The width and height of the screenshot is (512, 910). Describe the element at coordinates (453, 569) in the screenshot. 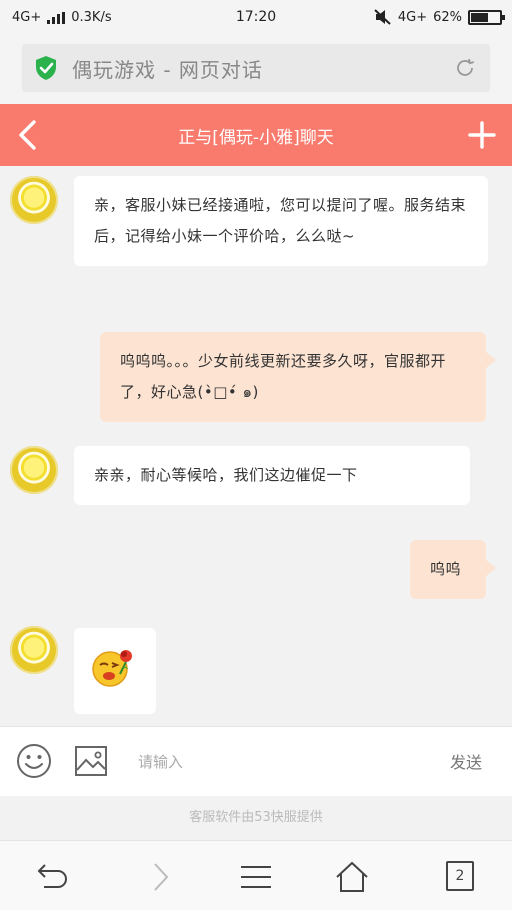

I see `message-bubble: 呜呜` at that location.